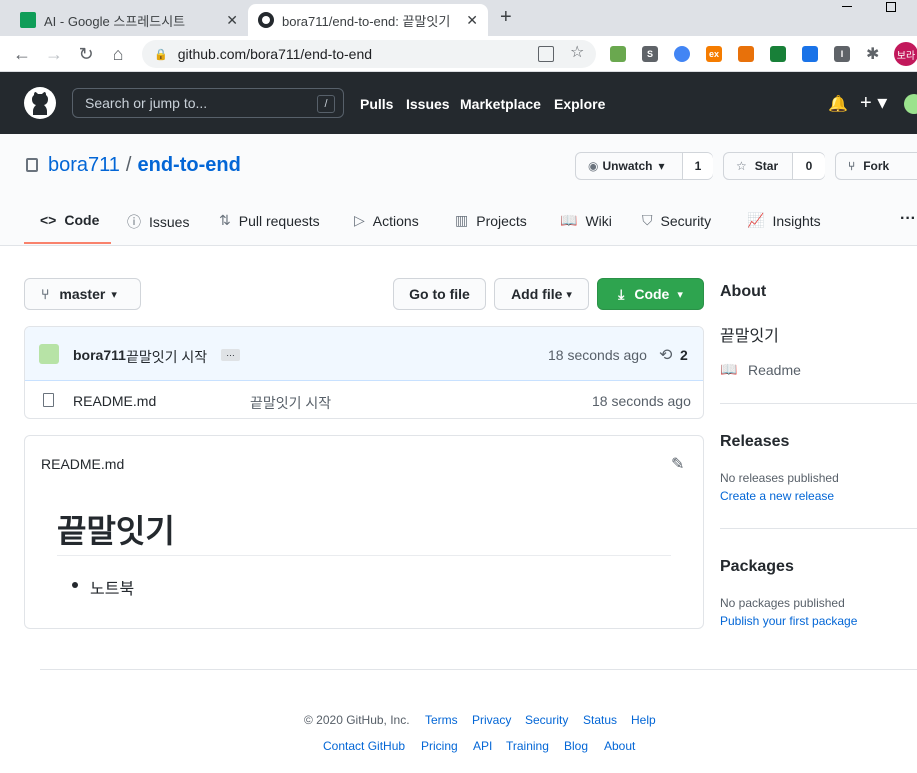 The image size is (917, 773). What do you see at coordinates (188, 165) in the screenshot?
I see `repo-name-link: end-to-end` at bounding box center [188, 165].